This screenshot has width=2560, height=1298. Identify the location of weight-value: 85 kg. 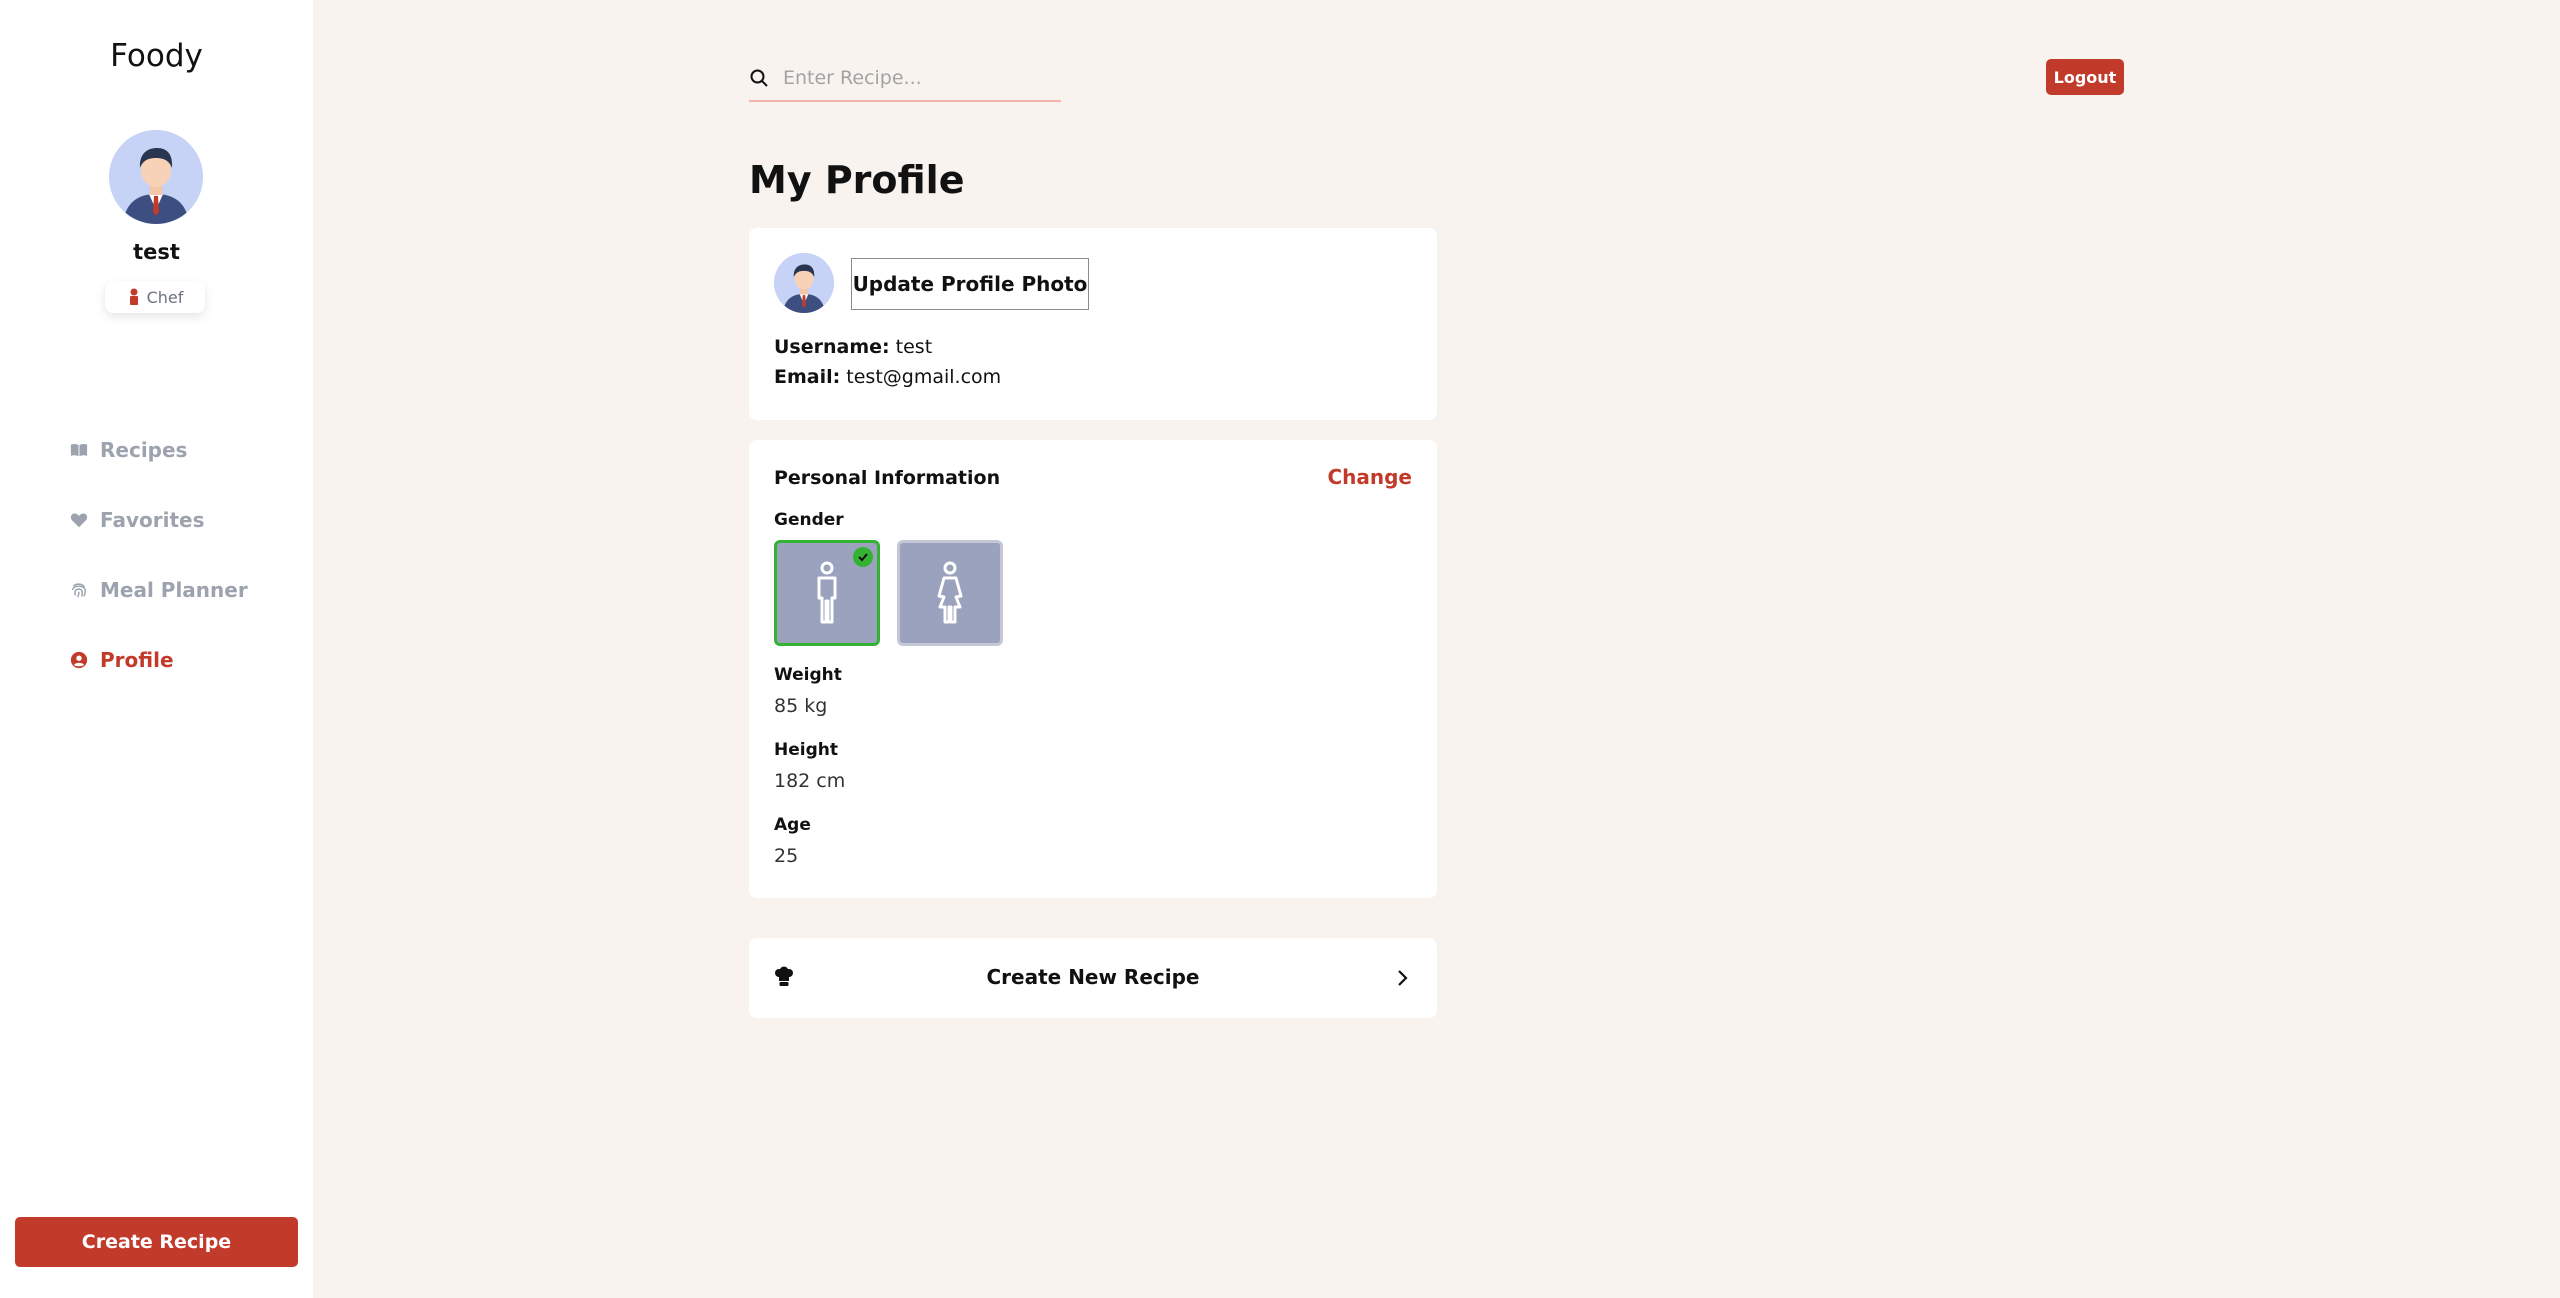
(801, 706).